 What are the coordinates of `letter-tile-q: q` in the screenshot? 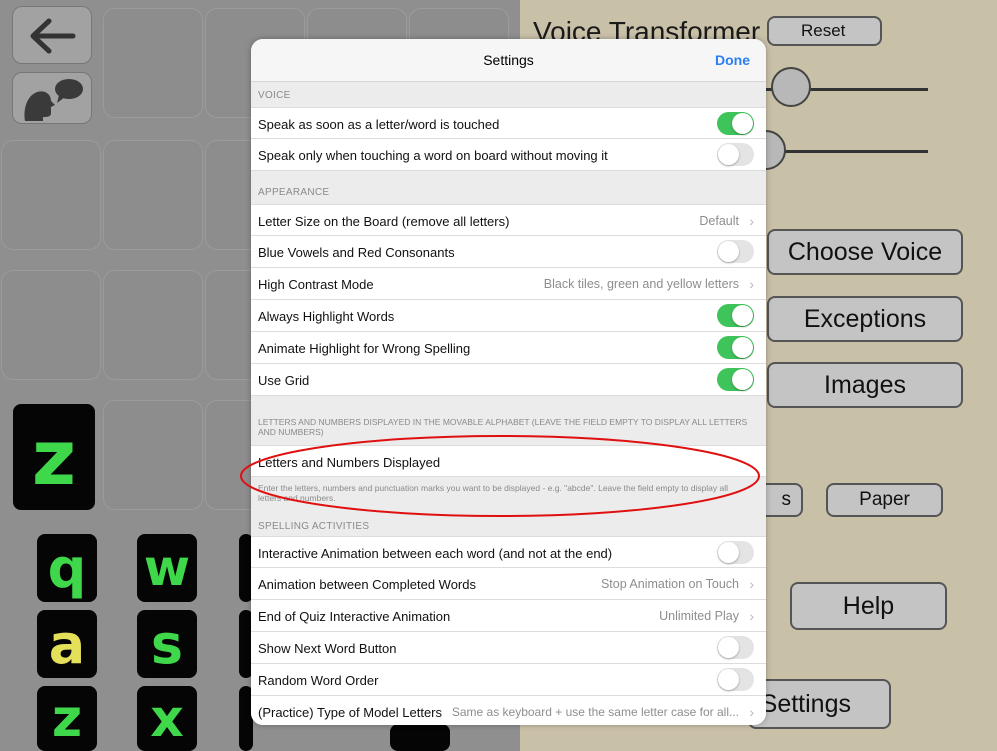 It's located at (67, 568).